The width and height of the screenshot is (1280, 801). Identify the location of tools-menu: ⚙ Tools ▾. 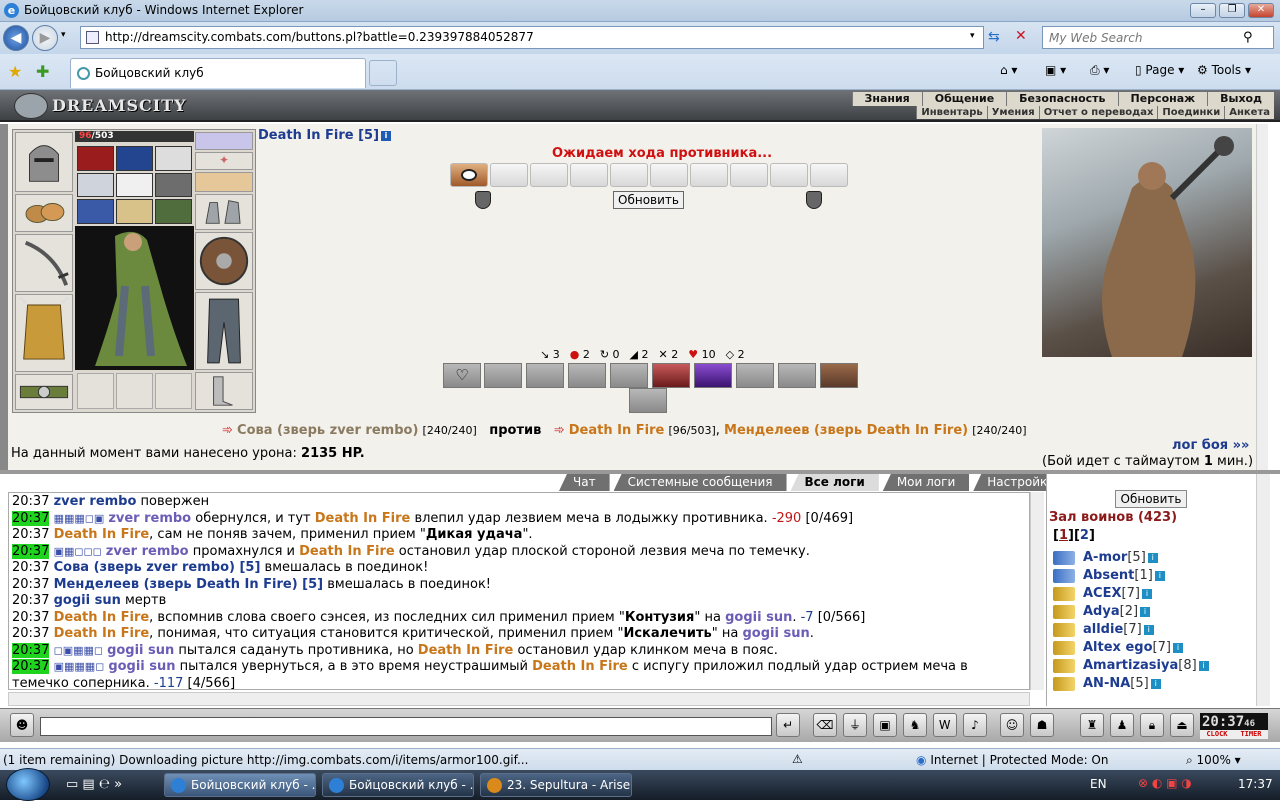
(1224, 70).